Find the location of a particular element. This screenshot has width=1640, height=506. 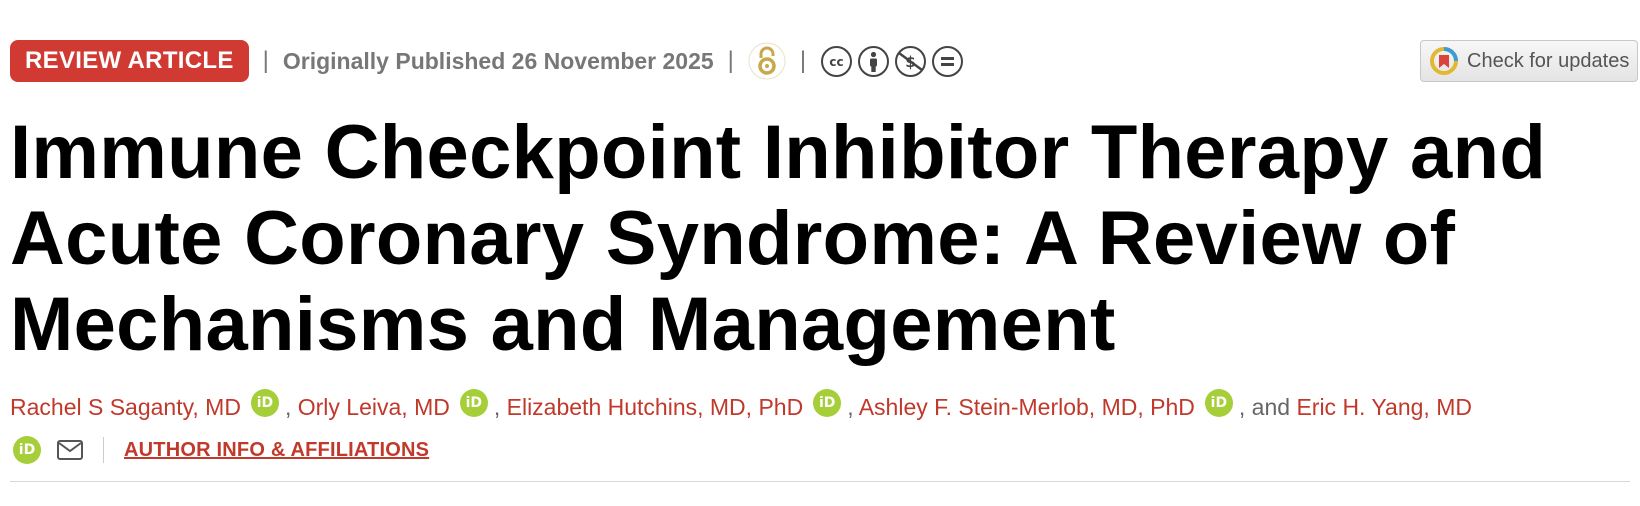

crossmark-icon is located at coordinates (1444, 61).